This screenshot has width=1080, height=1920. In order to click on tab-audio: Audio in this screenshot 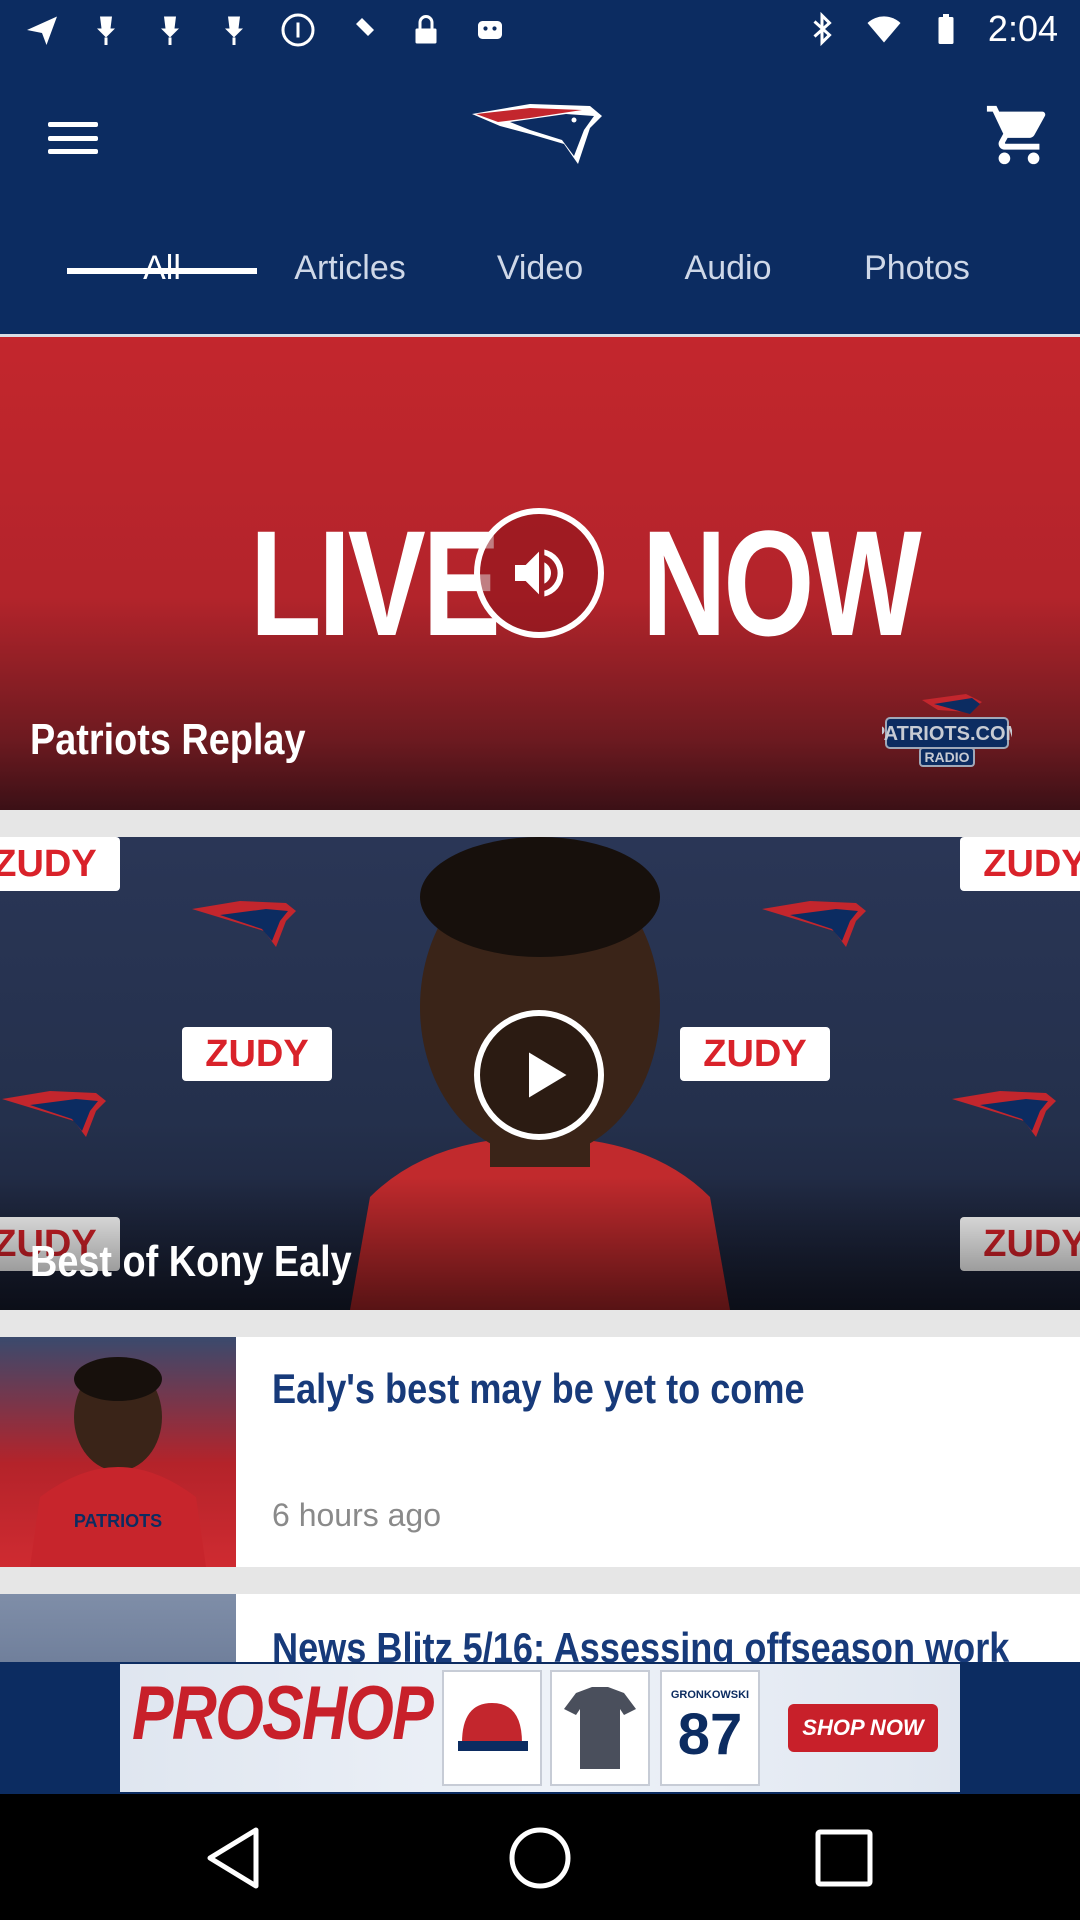, I will do `click(728, 285)`.